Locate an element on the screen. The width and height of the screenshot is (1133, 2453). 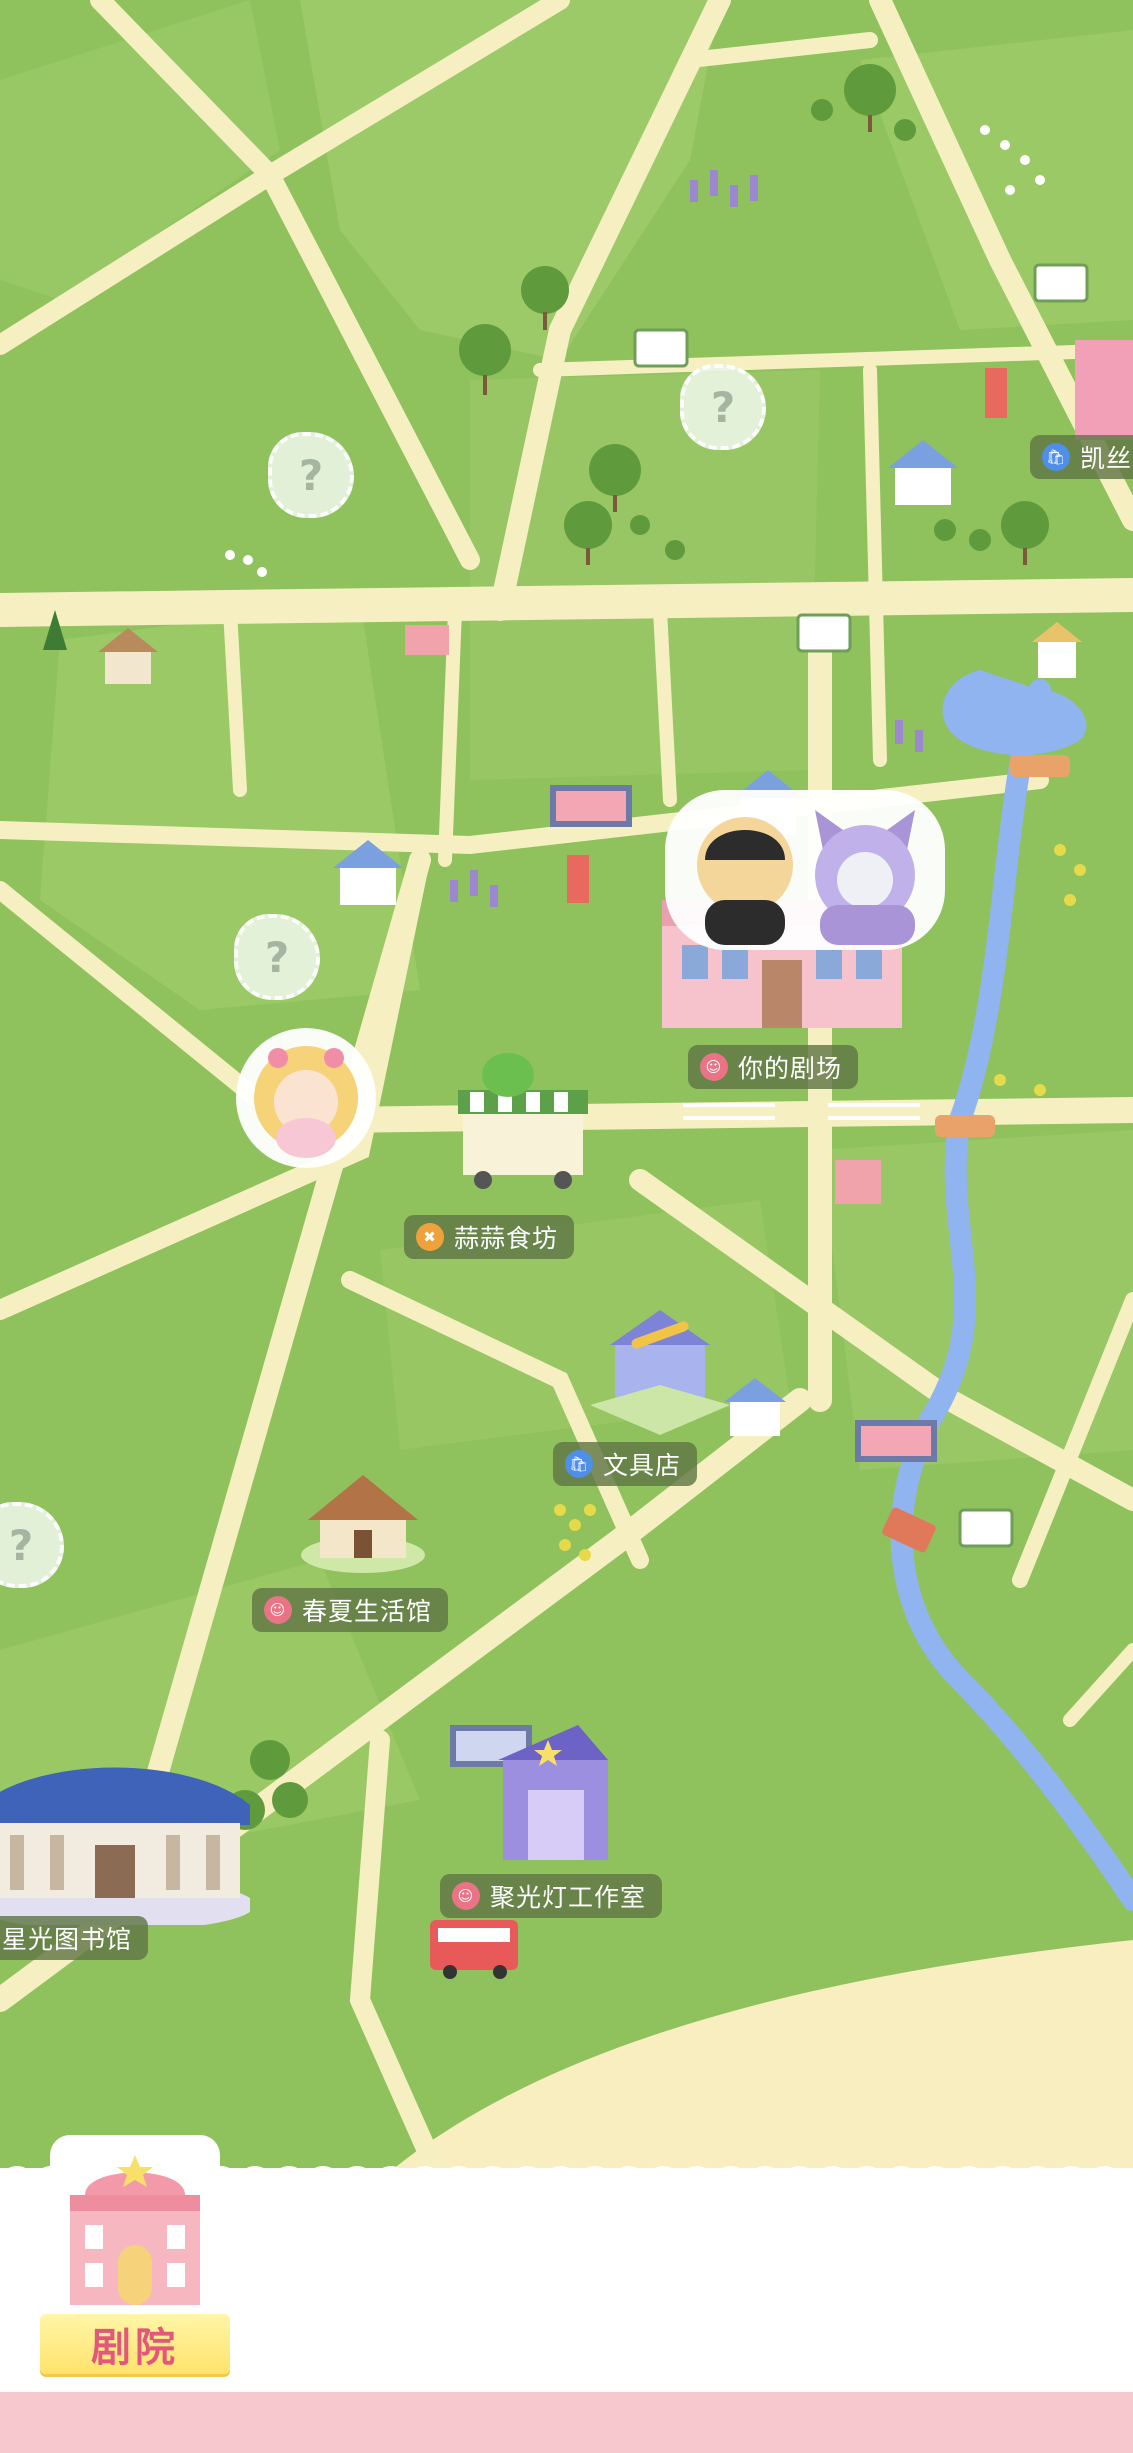
location-name: 文具店 is located at coordinates (642, 1465).